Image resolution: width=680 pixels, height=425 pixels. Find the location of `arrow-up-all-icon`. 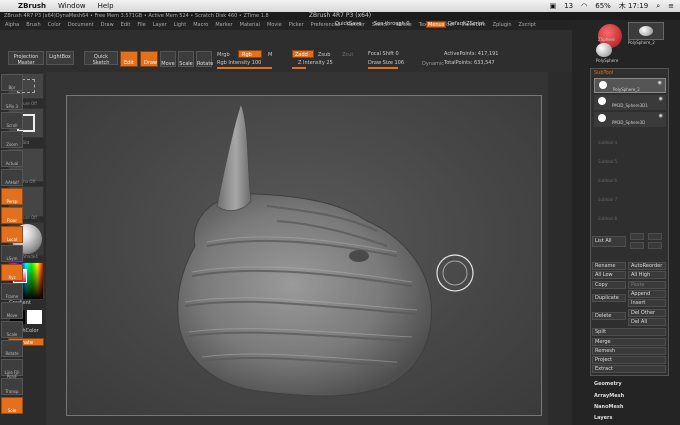

arrow-up-all-icon is located at coordinates (655, 236).